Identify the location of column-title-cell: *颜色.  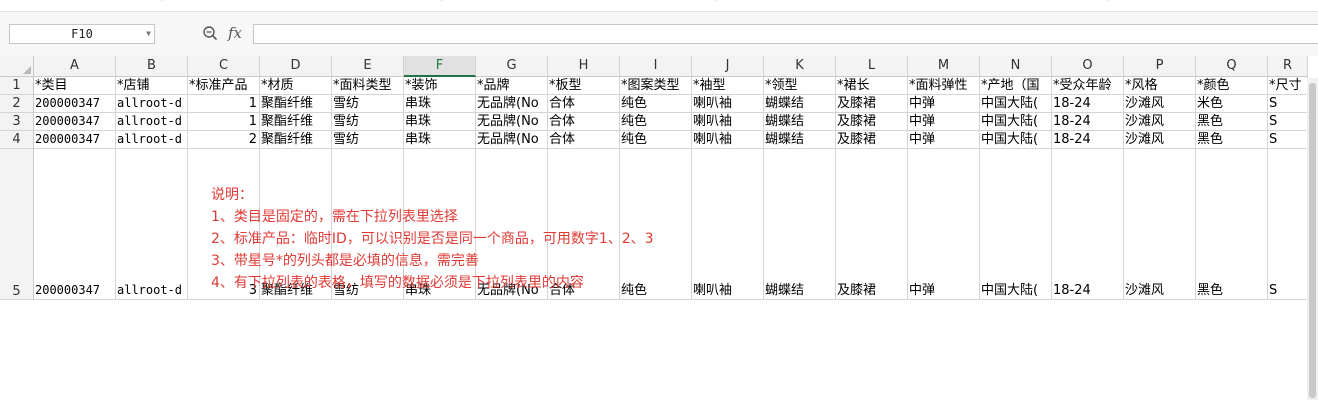
(1232, 86).